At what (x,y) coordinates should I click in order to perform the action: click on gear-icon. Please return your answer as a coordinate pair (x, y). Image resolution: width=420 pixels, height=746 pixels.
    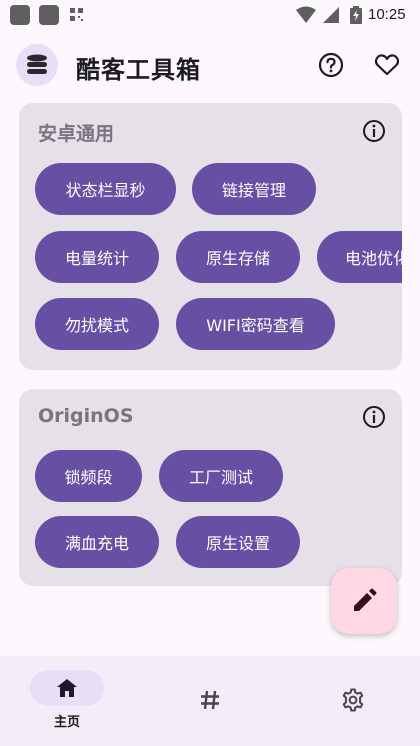
    Looking at the image, I should click on (353, 700).